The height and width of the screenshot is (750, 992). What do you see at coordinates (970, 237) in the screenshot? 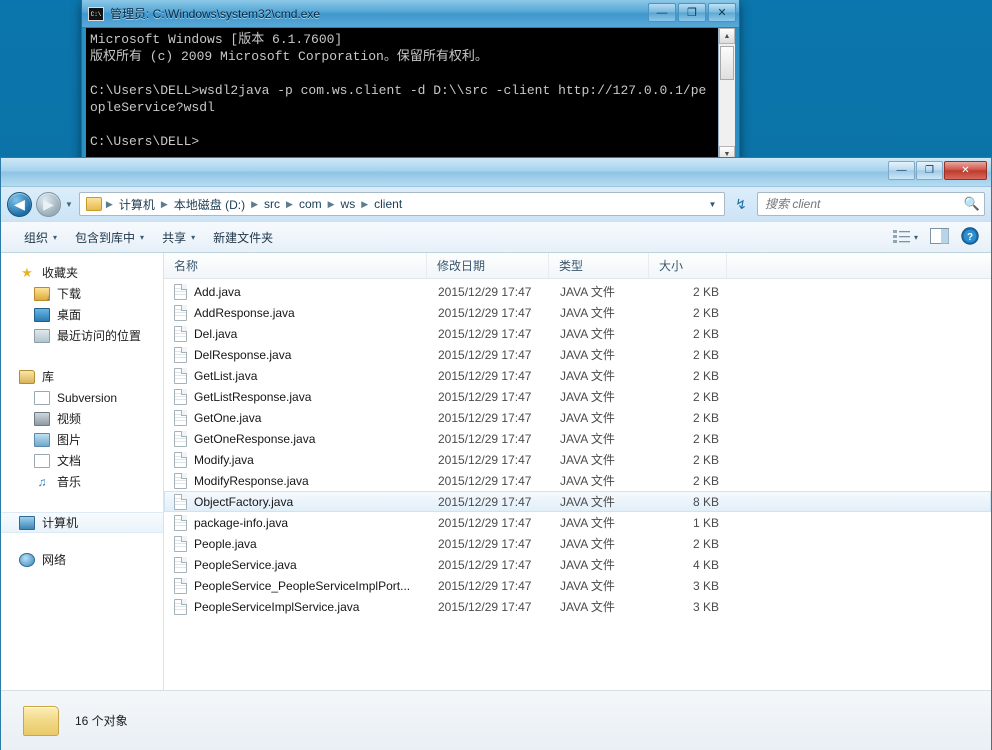
I see `help-button: ?` at bounding box center [970, 237].